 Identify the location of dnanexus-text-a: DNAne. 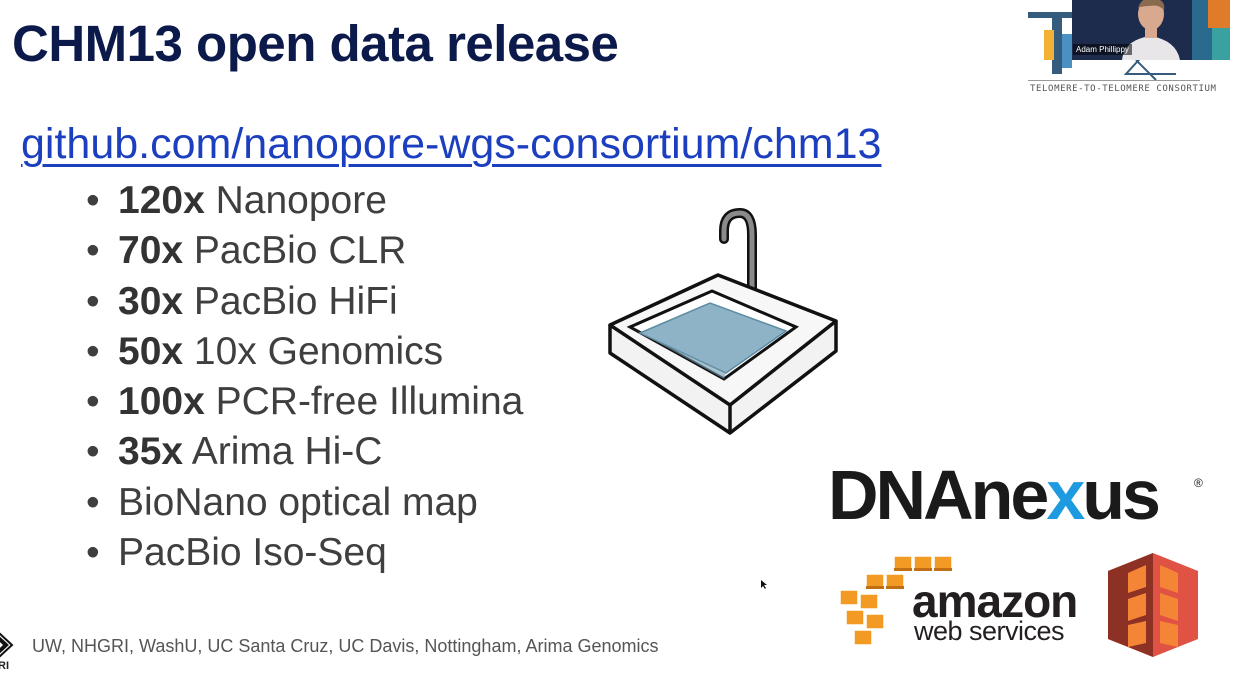
(938, 495).